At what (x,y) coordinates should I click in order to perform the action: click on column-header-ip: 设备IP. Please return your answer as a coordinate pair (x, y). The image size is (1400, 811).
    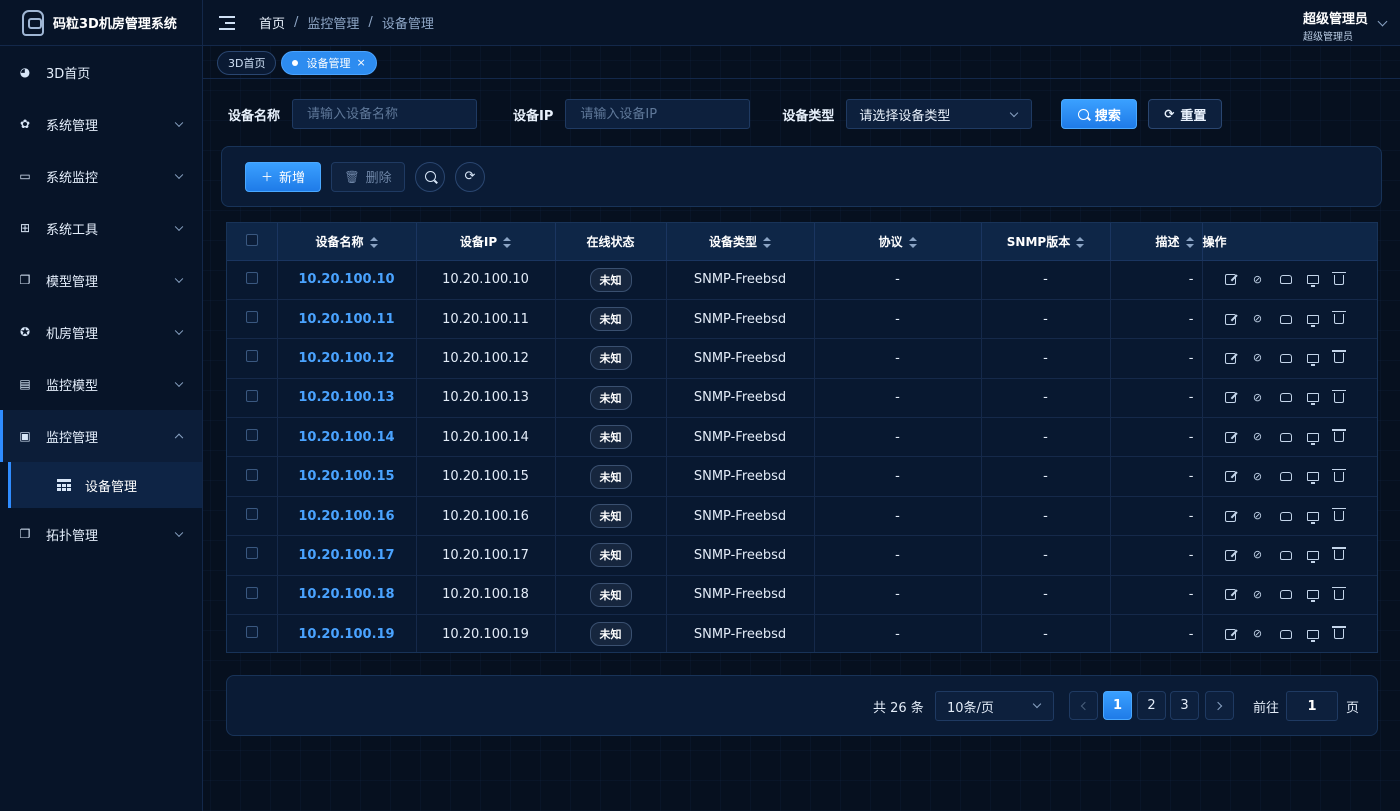
    Looking at the image, I should click on (486, 242).